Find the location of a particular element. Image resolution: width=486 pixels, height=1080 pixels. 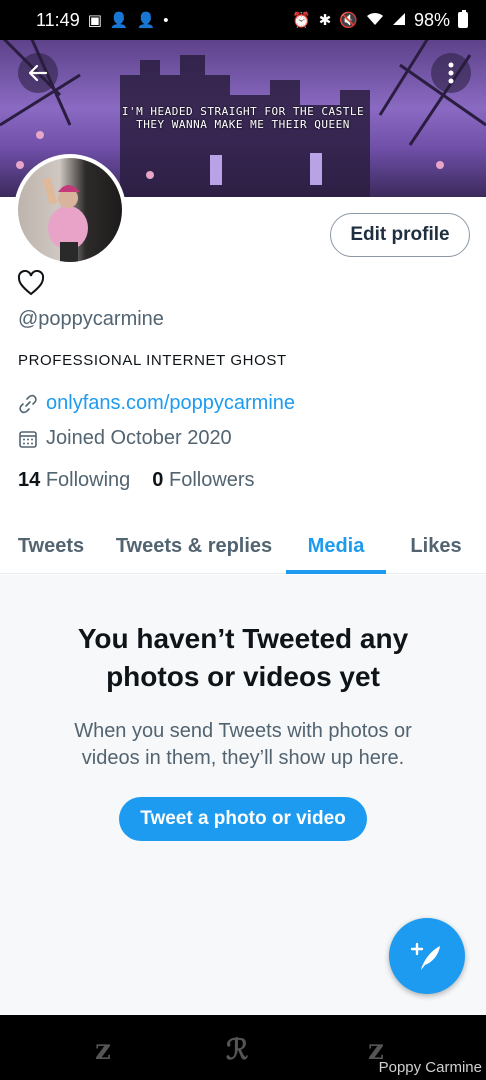

status-time: 11:49 is located at coordinates (58, 19).